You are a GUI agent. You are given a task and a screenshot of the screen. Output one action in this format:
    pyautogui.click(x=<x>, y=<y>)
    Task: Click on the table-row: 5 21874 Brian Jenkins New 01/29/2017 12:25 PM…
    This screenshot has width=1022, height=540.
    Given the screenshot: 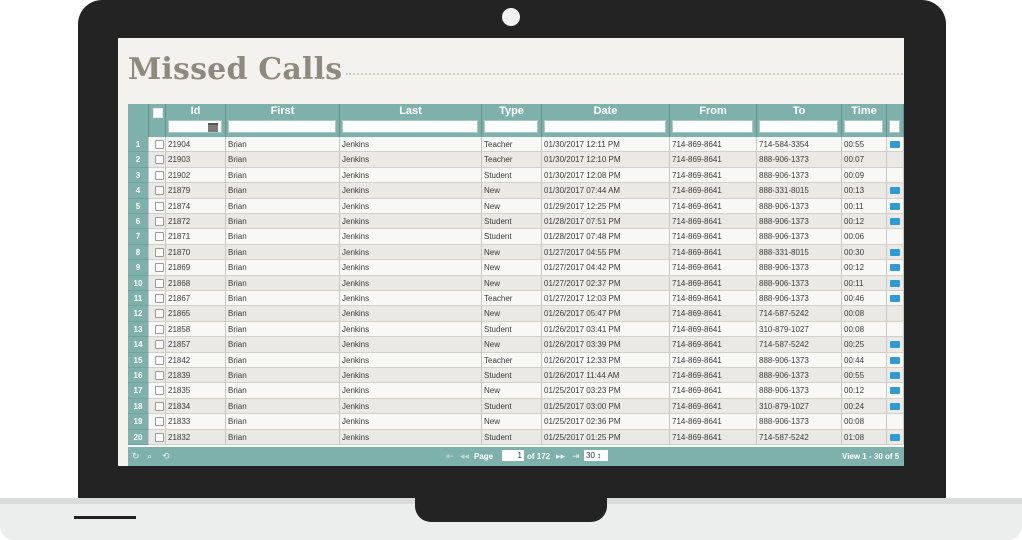 What is the action you would take?
    pyautogui.click(x=516, y=206)
    